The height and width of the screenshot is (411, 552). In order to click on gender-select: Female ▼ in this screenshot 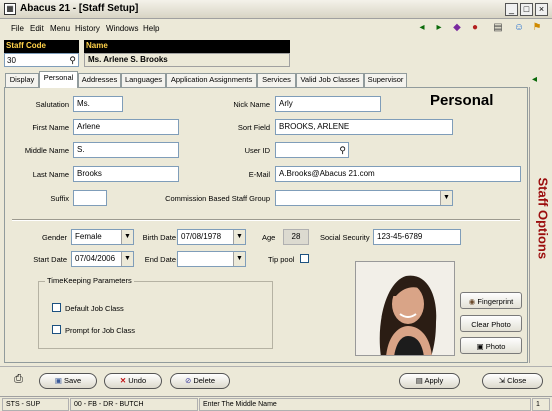, I will do `click(102, 237)`.